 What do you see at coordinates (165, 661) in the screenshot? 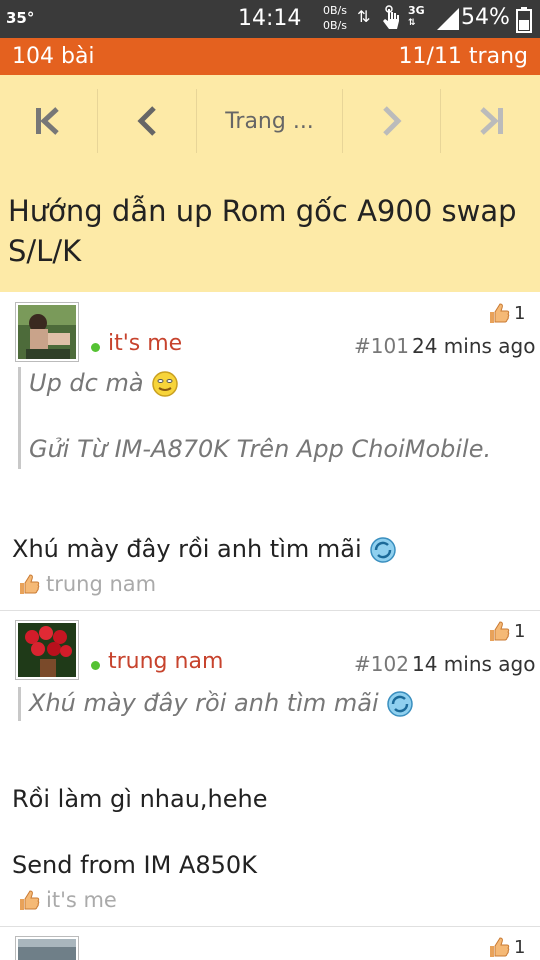
I see `username: trung nam` at bounding box center [165, 661].